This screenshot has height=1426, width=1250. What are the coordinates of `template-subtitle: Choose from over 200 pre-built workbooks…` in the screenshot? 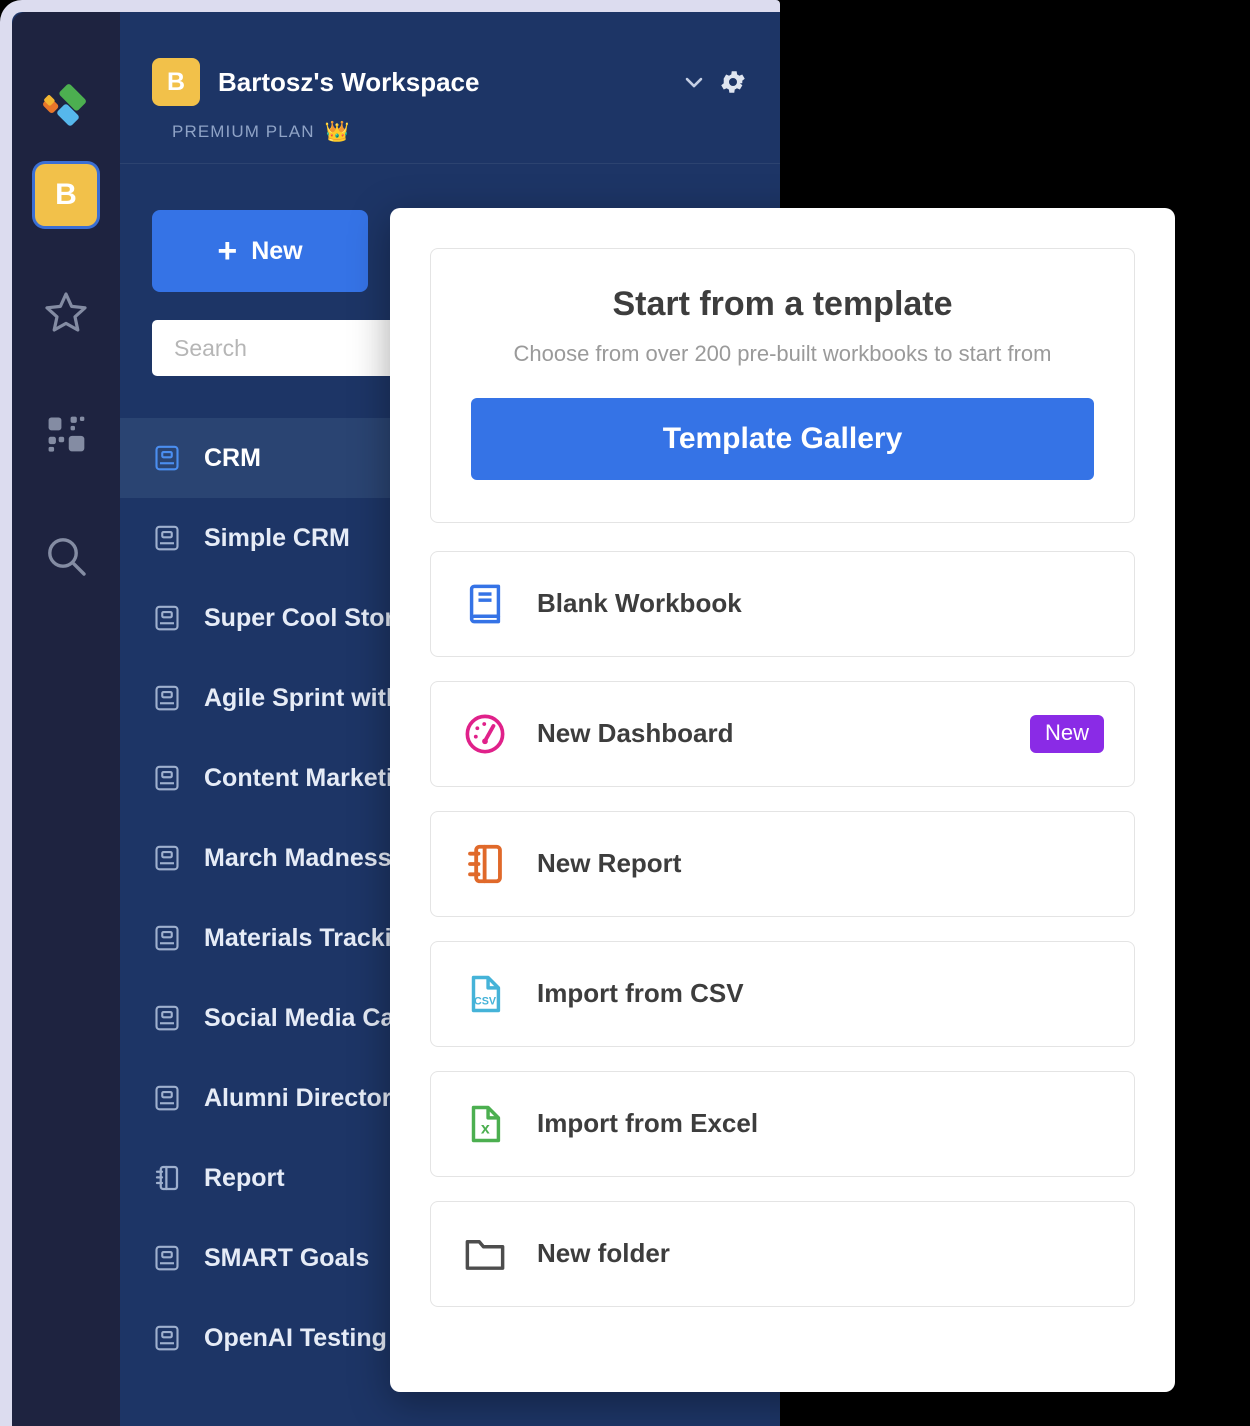 It's located at (782, 353).